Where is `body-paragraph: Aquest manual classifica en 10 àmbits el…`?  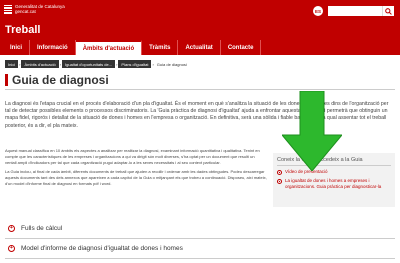 body-paragraph: Aquest manual classifica en 10 àmbits el… is located at coordinates (132, 156).